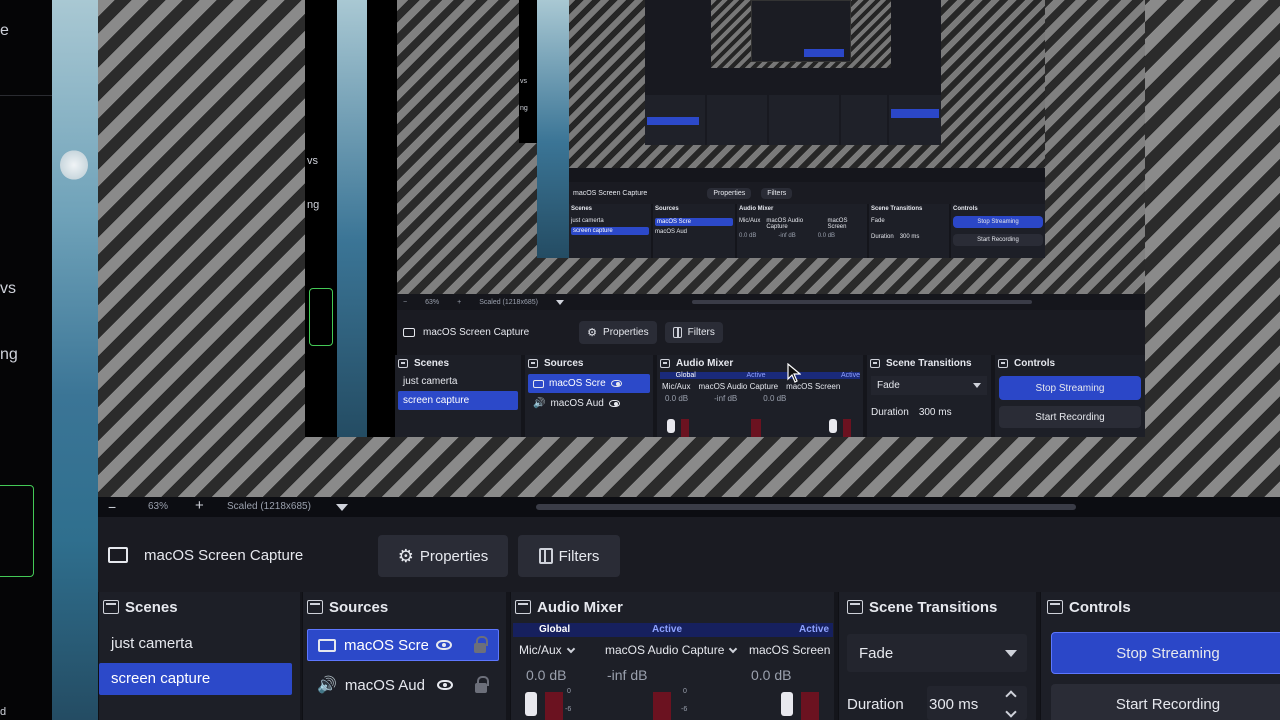 The height and width of the screenshot is (720, 1280). Describe the element at coordinates (342, 507) in the screenshot. I see `scale-dropdown-icon` at that location.